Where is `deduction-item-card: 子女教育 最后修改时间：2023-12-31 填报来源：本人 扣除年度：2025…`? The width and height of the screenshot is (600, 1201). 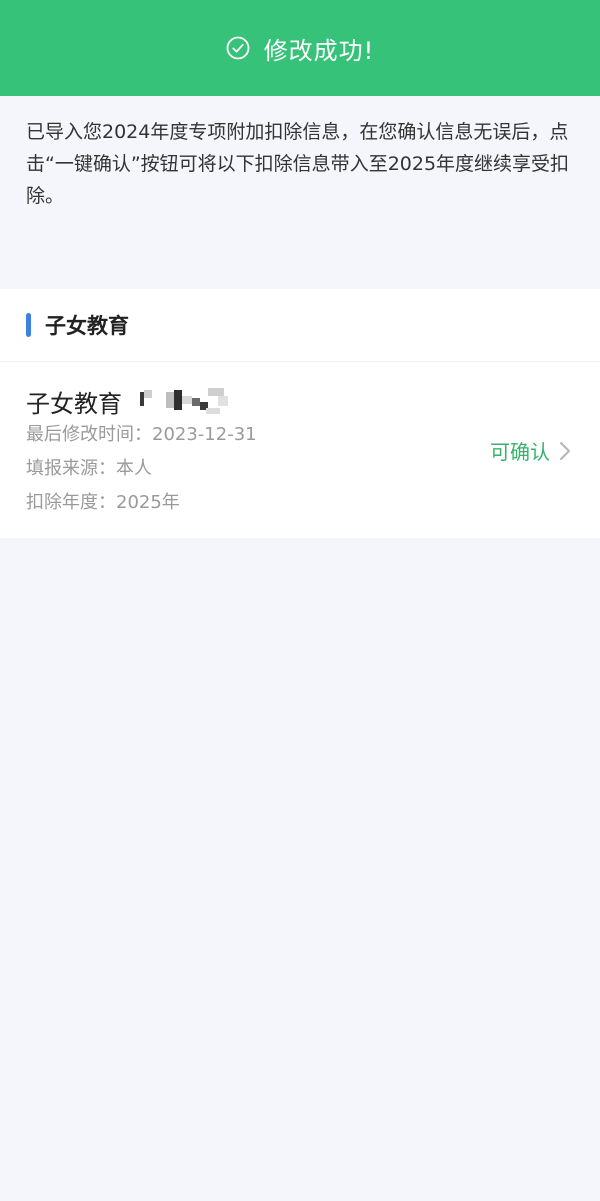
deduction-item-card: 子女教育 最后修改时间：2023-12-31 填报来源：本人 扣除年度：2025… is located at coordinates (300, 450).